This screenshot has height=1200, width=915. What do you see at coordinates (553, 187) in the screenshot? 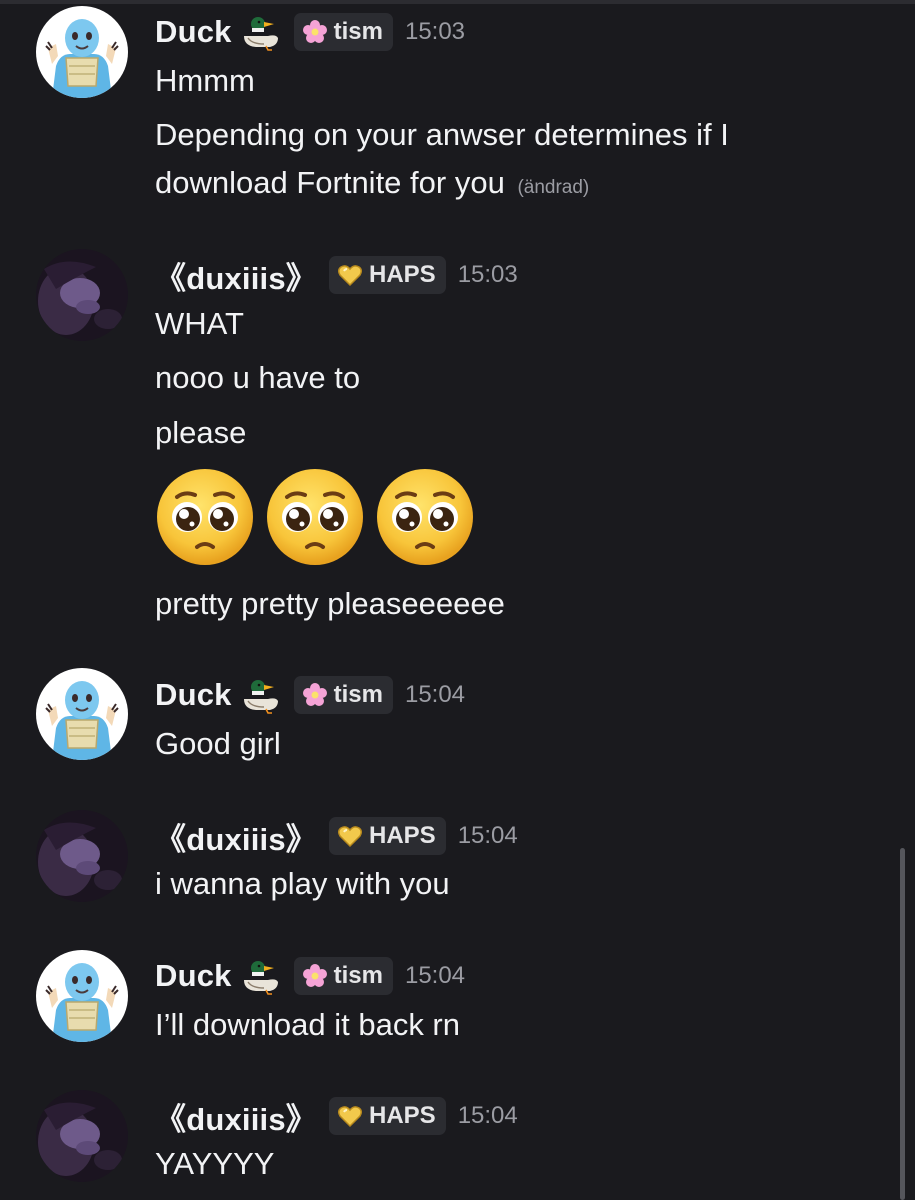
I see `edited-label: (ändrad)` at bounding box center [553, 187].